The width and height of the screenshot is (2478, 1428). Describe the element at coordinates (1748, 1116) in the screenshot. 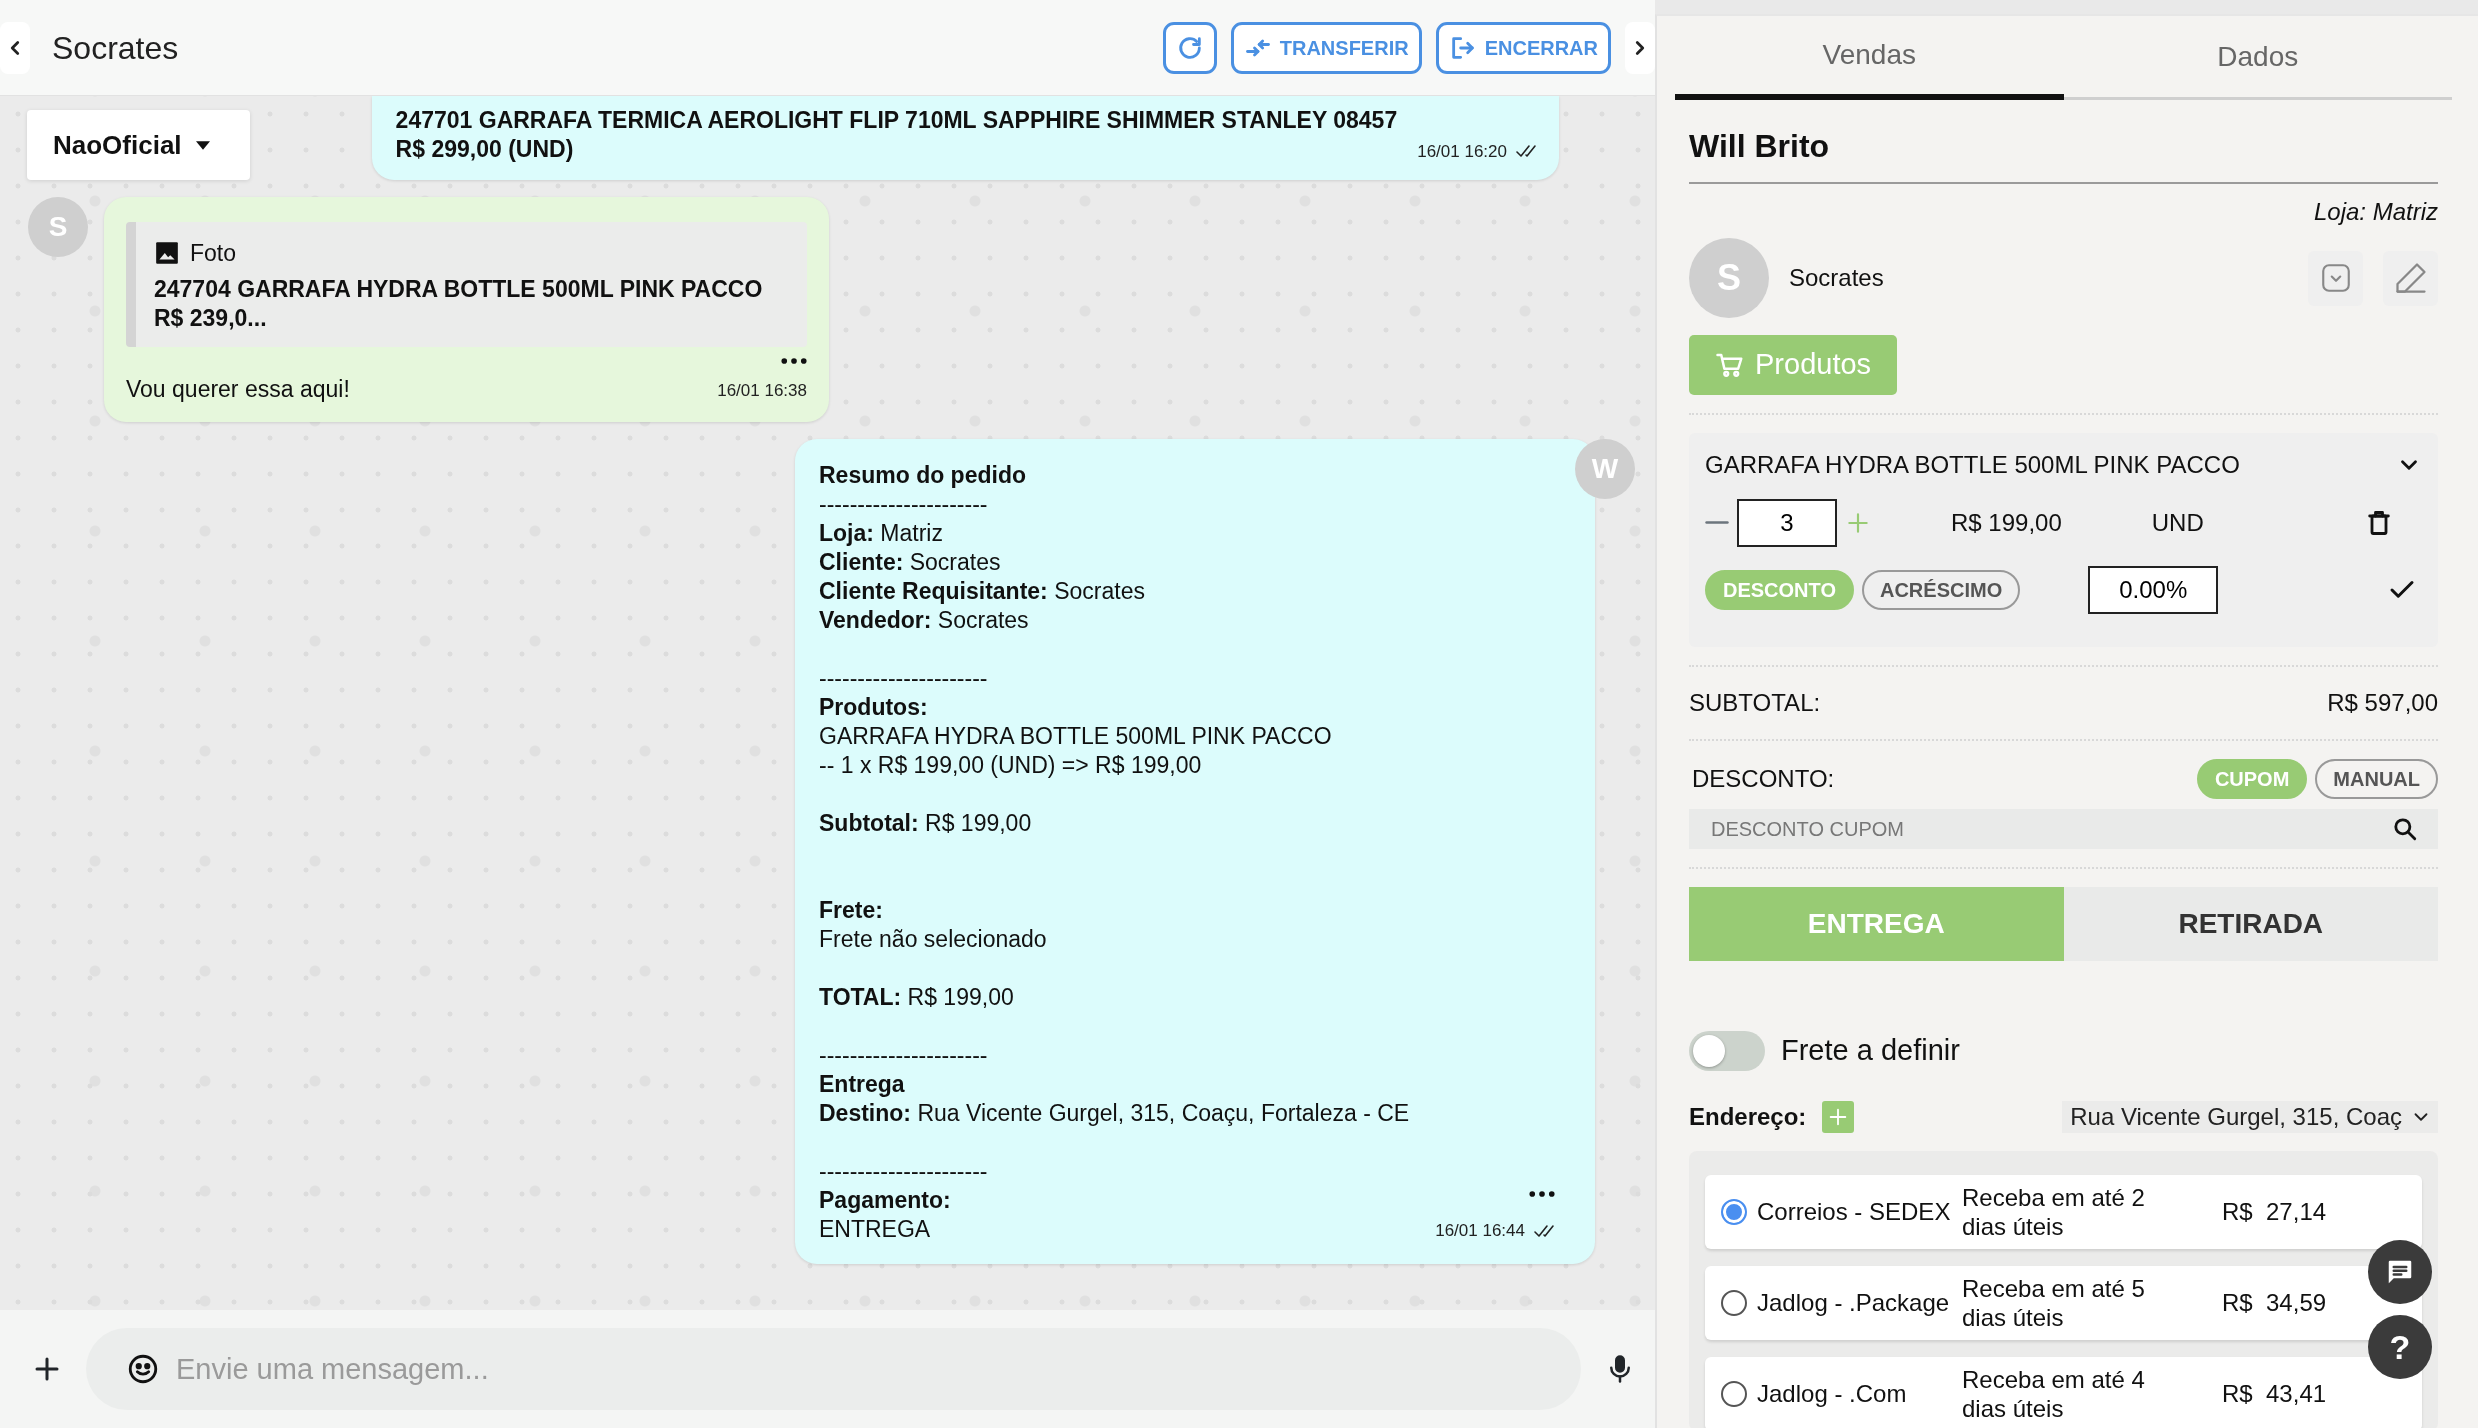

I see `address-label: Endereço:` at that location.